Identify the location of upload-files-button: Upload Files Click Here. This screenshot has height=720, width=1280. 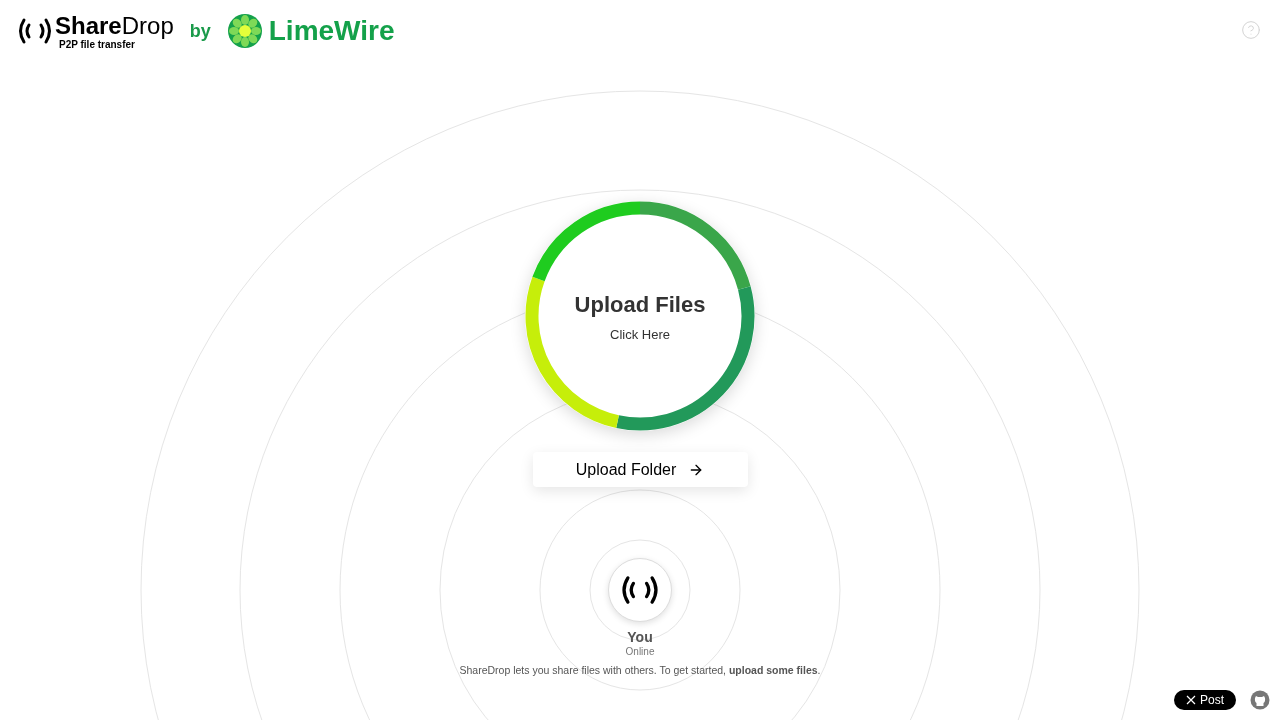
(640, 316).